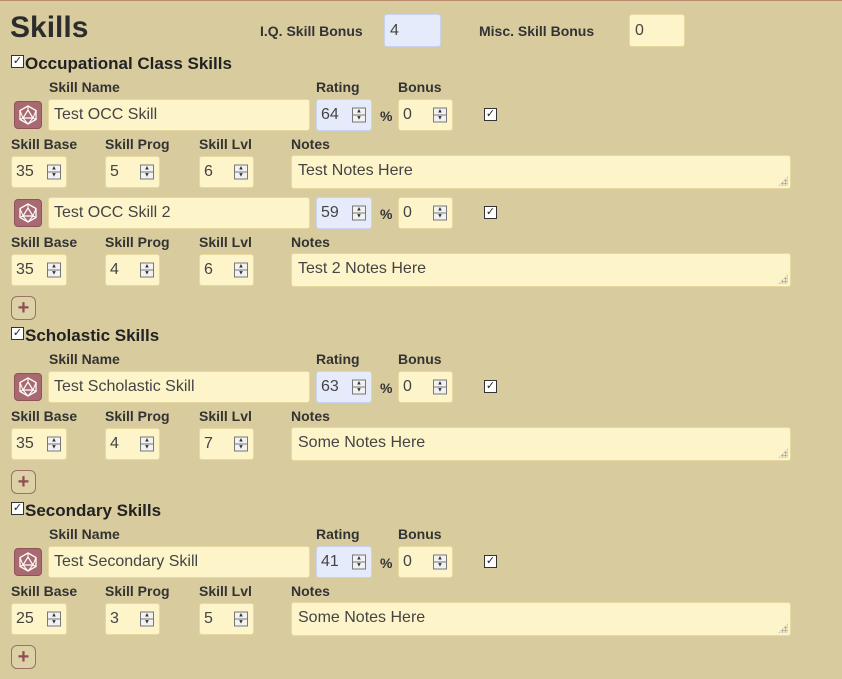 The height and width of the screenshot is (679, 842). I want to click on misc-skill-bonus-input: 0, so click(657, 30).